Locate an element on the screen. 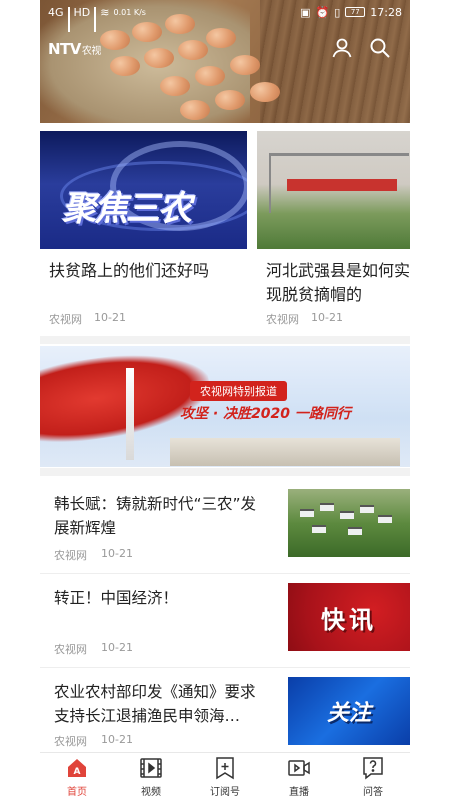 The height and width of the screenshot is (800, 450). logo-subtext: 农视 is located at coordinates (91, 51).